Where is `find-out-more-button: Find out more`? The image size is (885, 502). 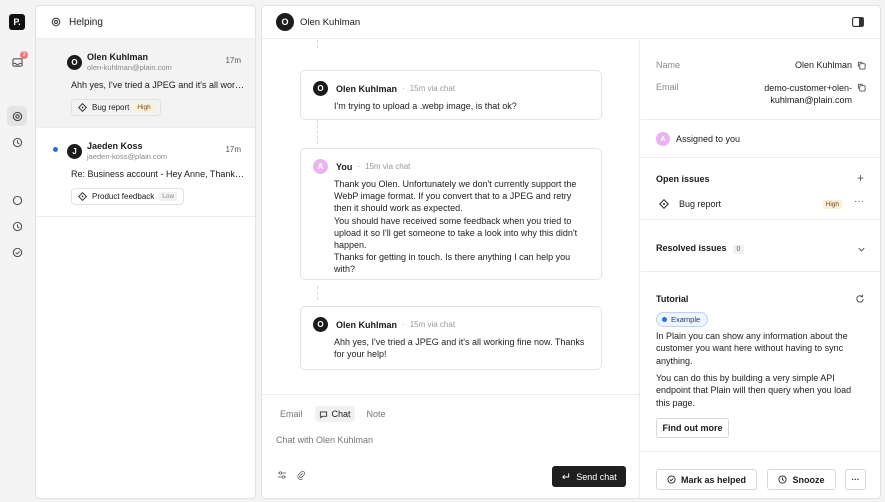 find-out-more-button: Find out more is located at coordinates (692, 428).